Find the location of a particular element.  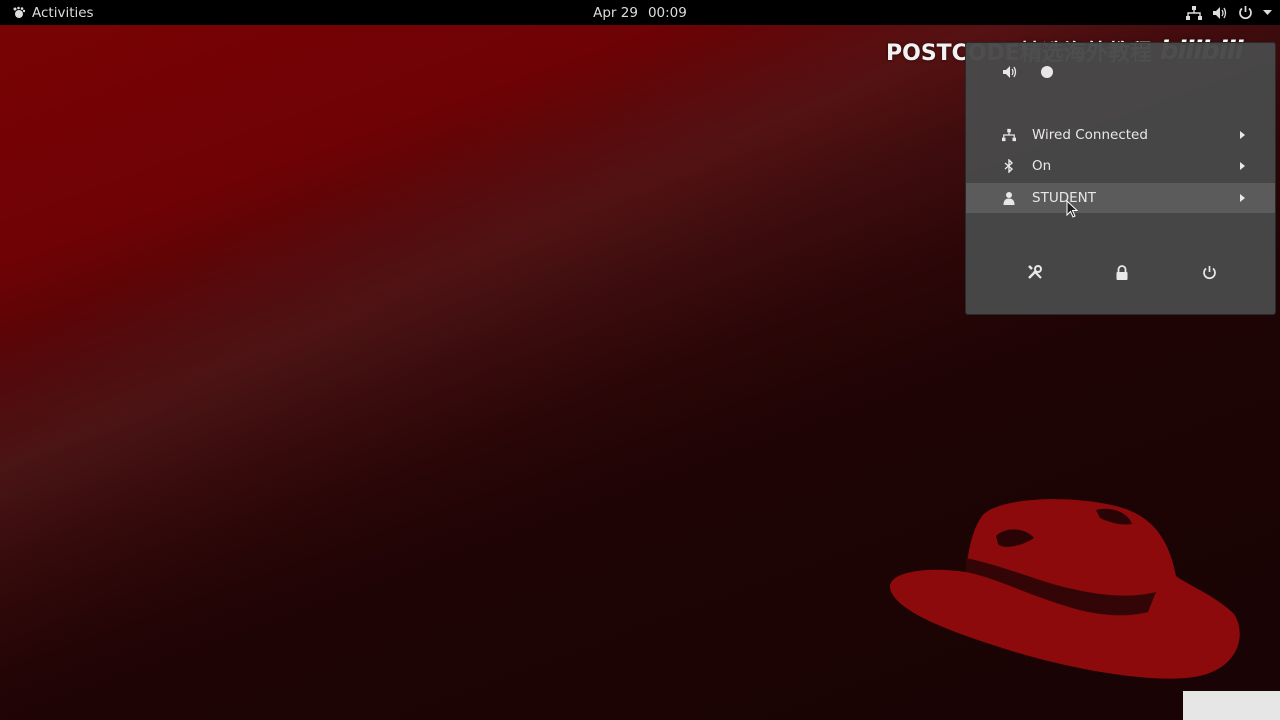

menu-item-label: STUDENT is located at coordinates (1064, 198).